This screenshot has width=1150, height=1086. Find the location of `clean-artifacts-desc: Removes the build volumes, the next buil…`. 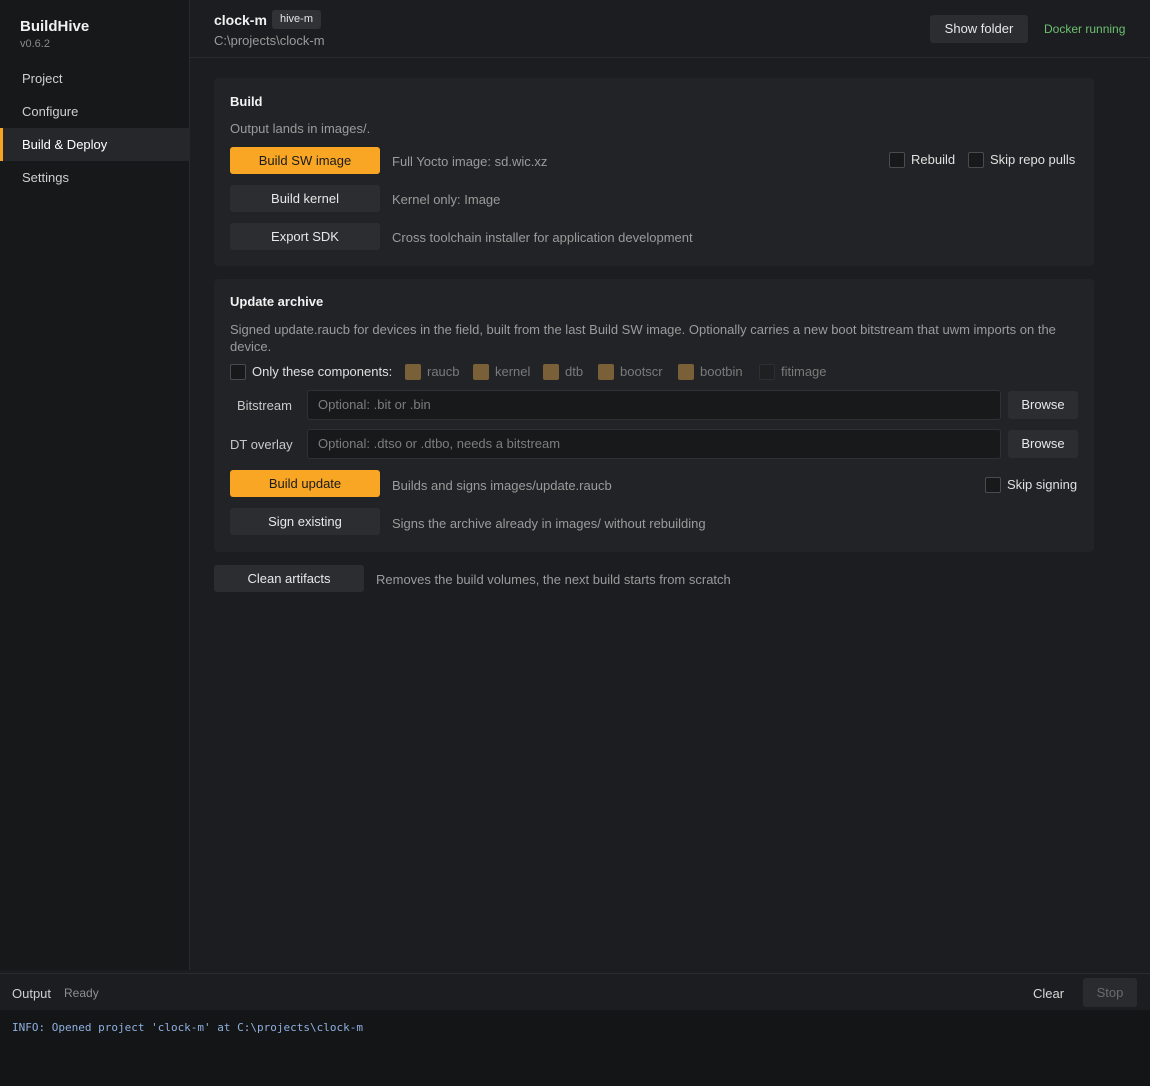

clean-artifacts-desc: Removes the build volumes, the next buil… is located at coordinates (553, 579).